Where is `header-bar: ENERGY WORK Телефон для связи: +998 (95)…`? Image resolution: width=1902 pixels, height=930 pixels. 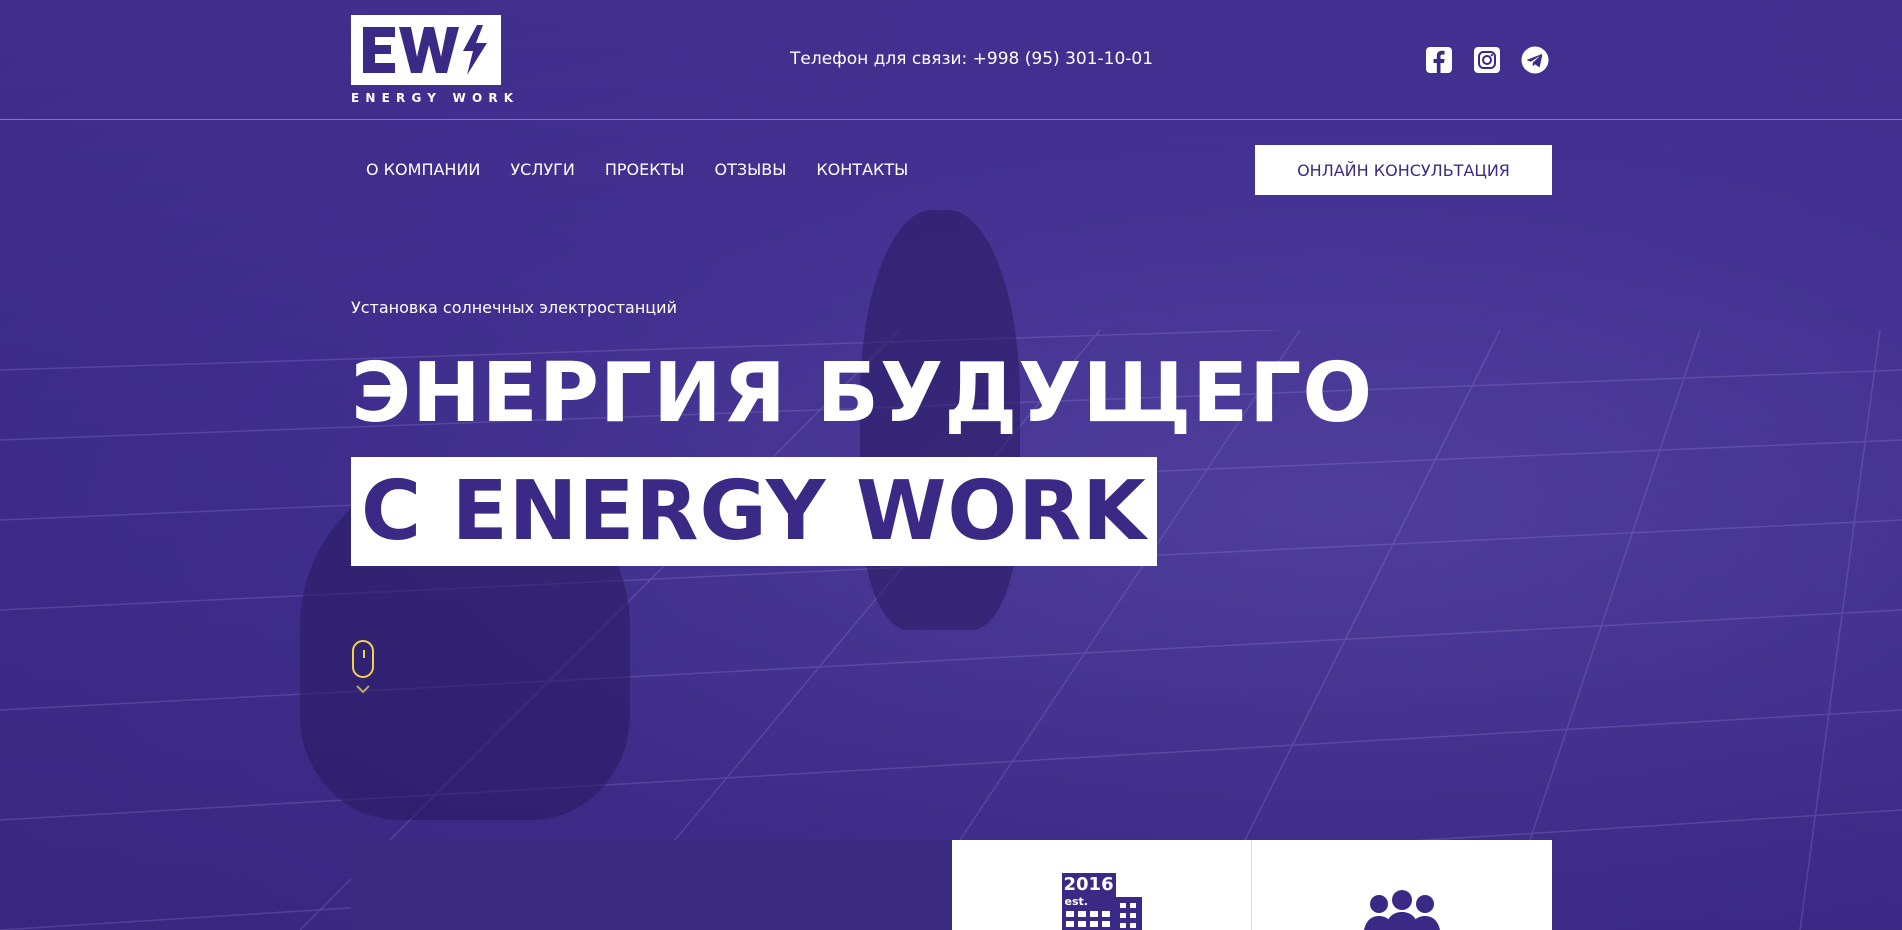 header-bar: ENERGY WORK Телефон для связи: +998 (95)… is located at coordinates (951, 60).